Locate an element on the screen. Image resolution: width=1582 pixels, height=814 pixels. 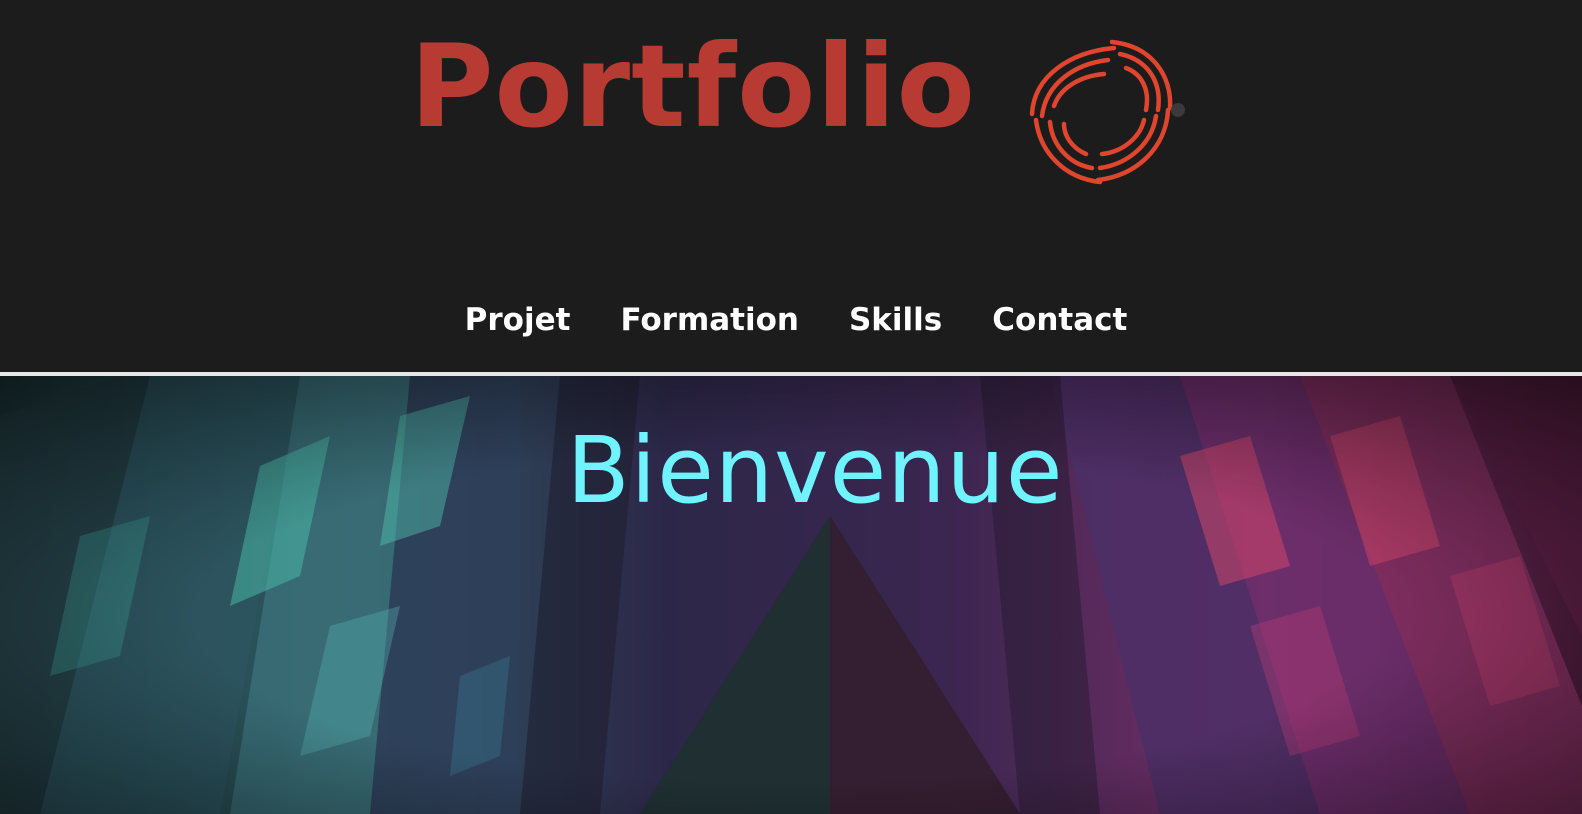
nav-link-formation: Formation is located at coordinates (709, 320).